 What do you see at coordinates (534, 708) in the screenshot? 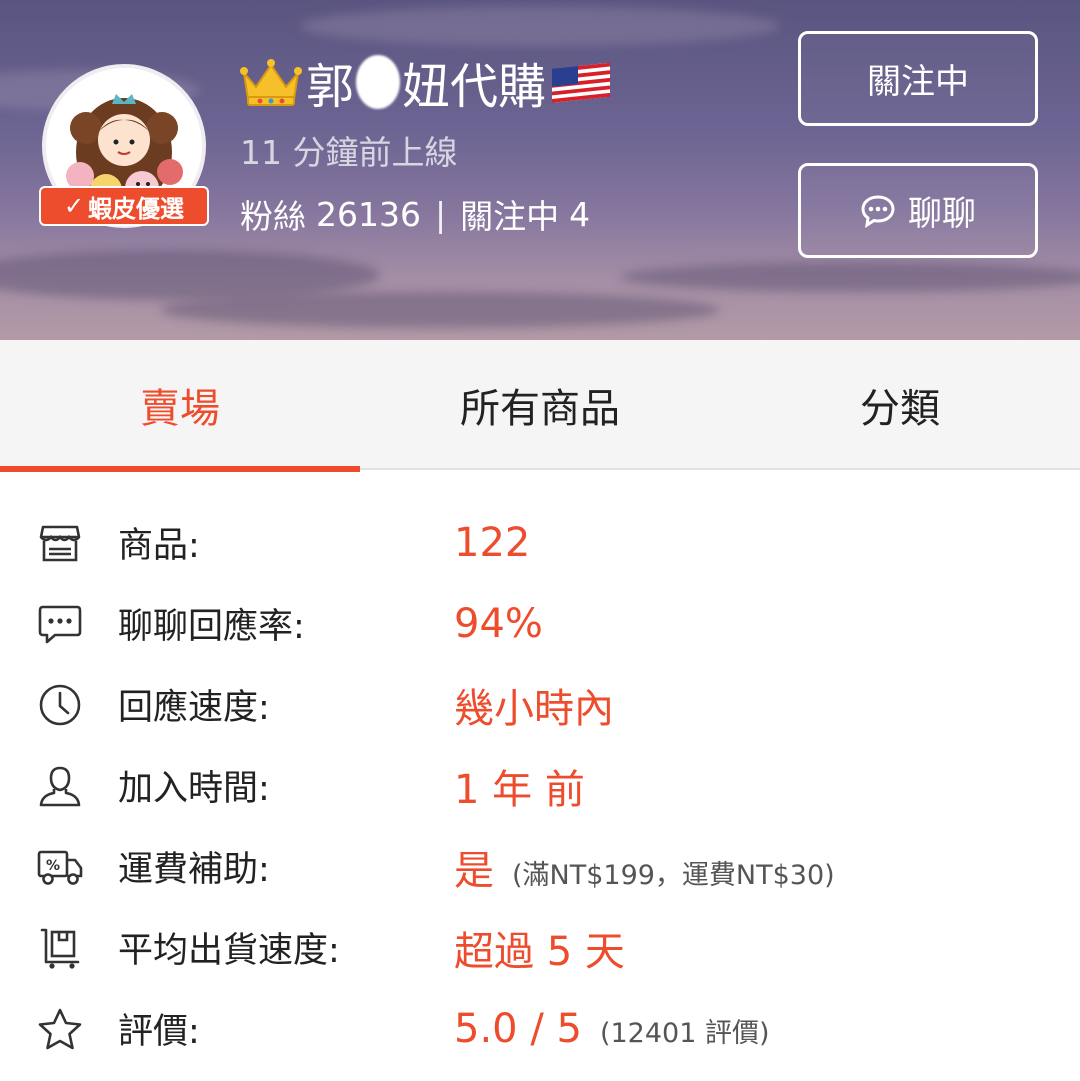
I see `response-time: 幾小時內` at bounding box center [534, 708].